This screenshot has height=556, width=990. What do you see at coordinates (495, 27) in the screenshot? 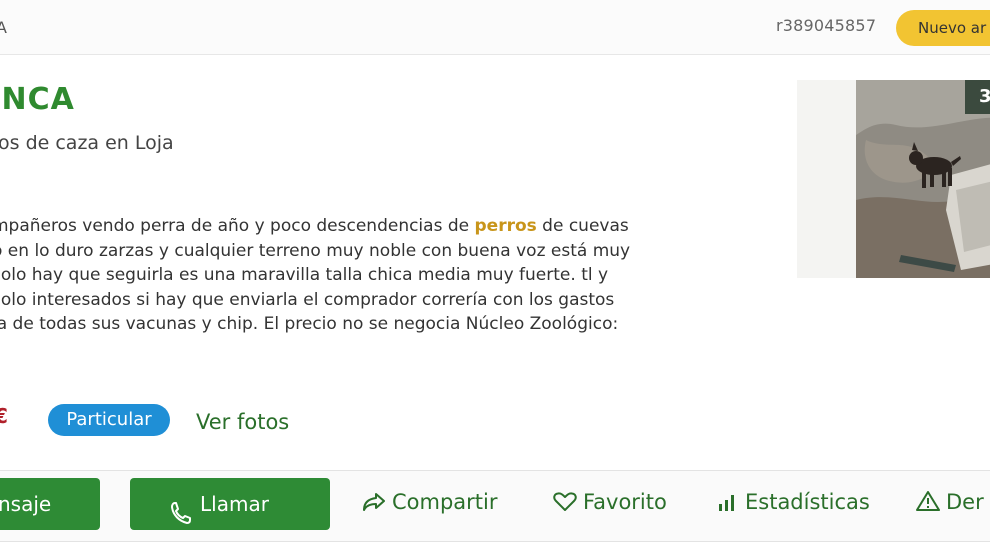
I see `listing-top-bar: A r389045857 Nuevo ar` at bounding box center [495, 27].